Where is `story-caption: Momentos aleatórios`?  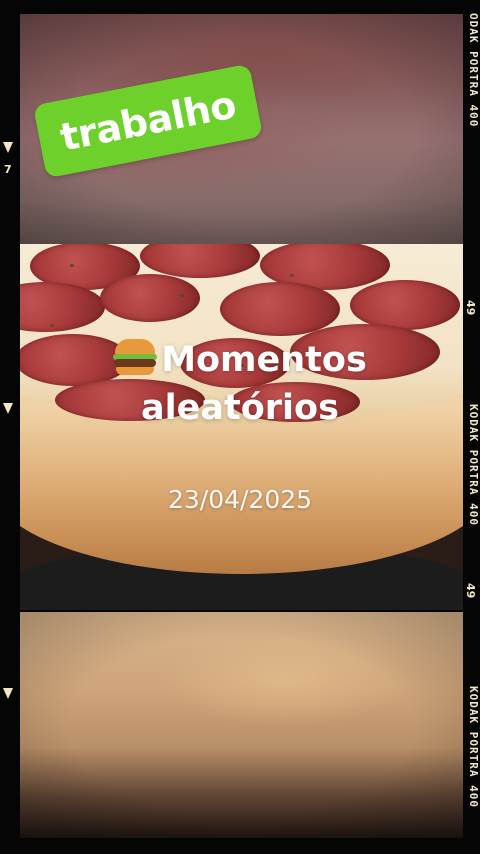
story-caption: Momentos aleatórios is located at coordinates (240, 384).